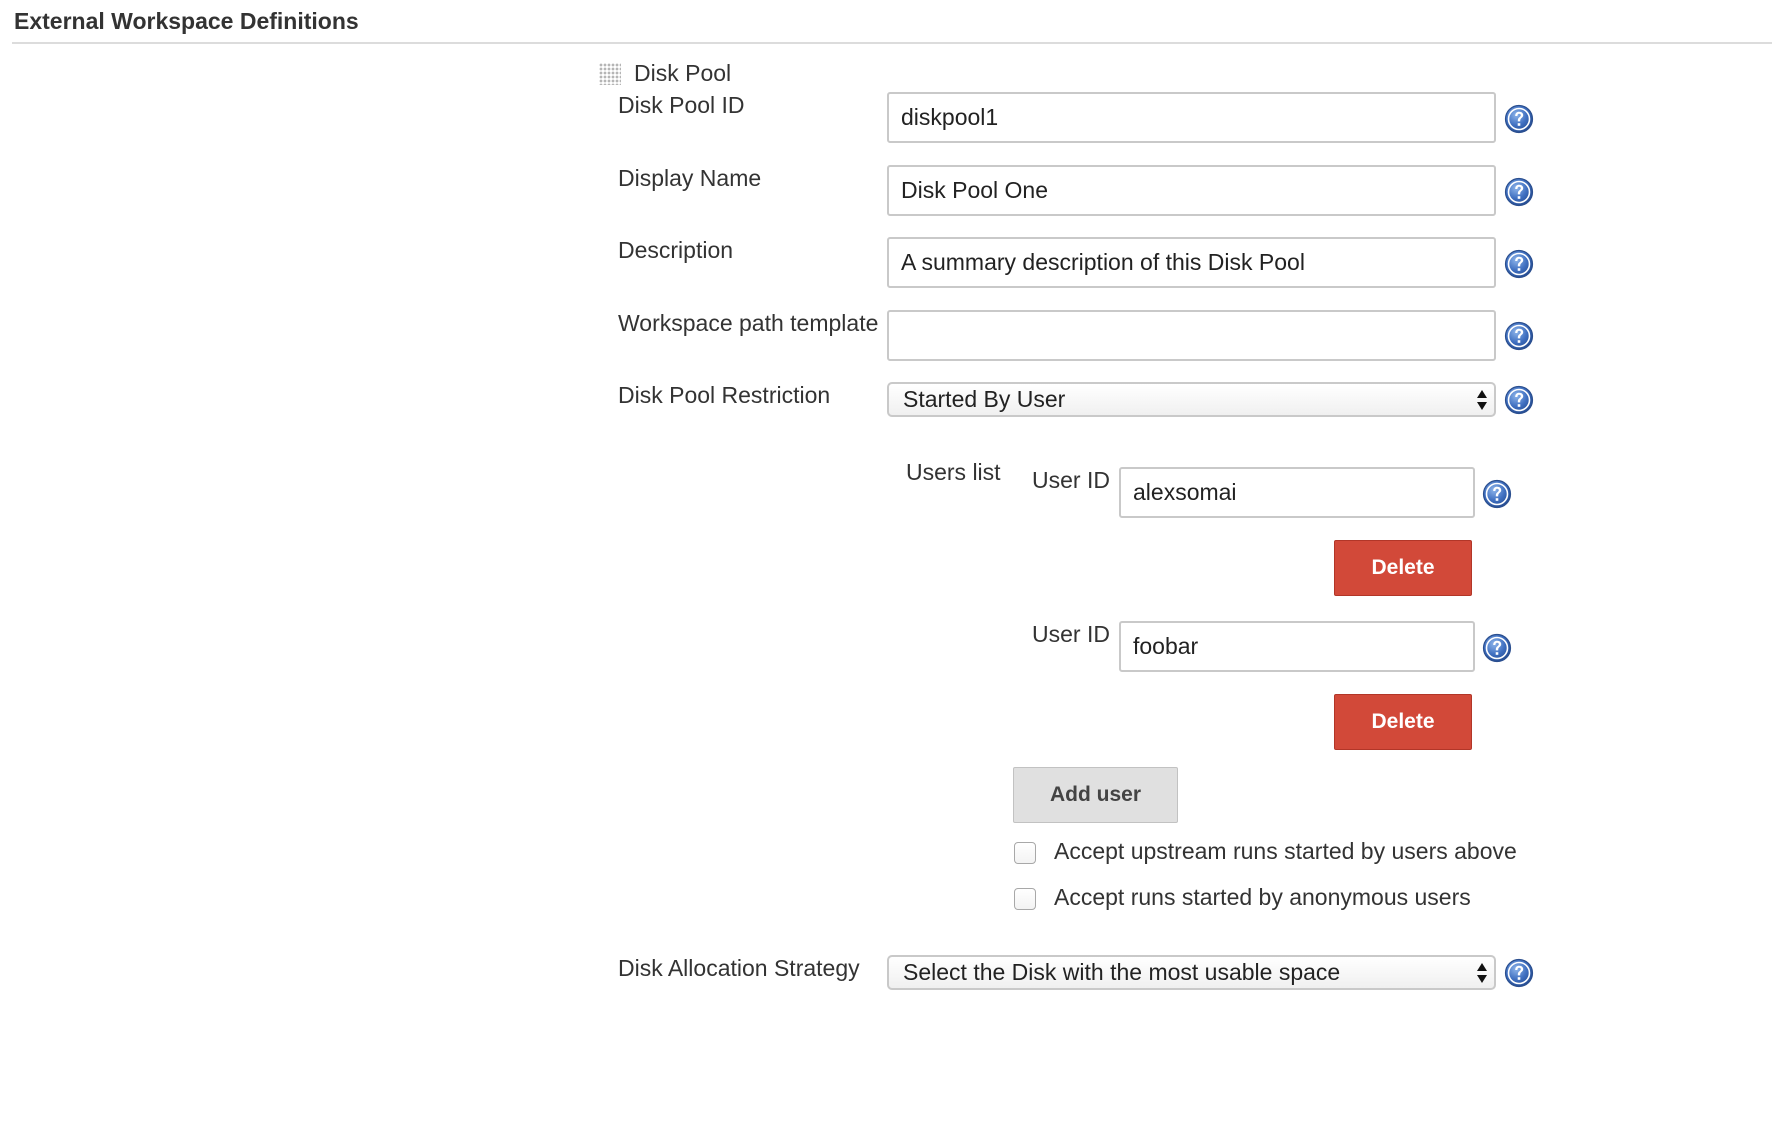 Image resolution: width=1772 pixels, height=1136 pixels. I want to click on accept-anonymous-label: Accept runs started by anonymous users, so click(1262, 897).